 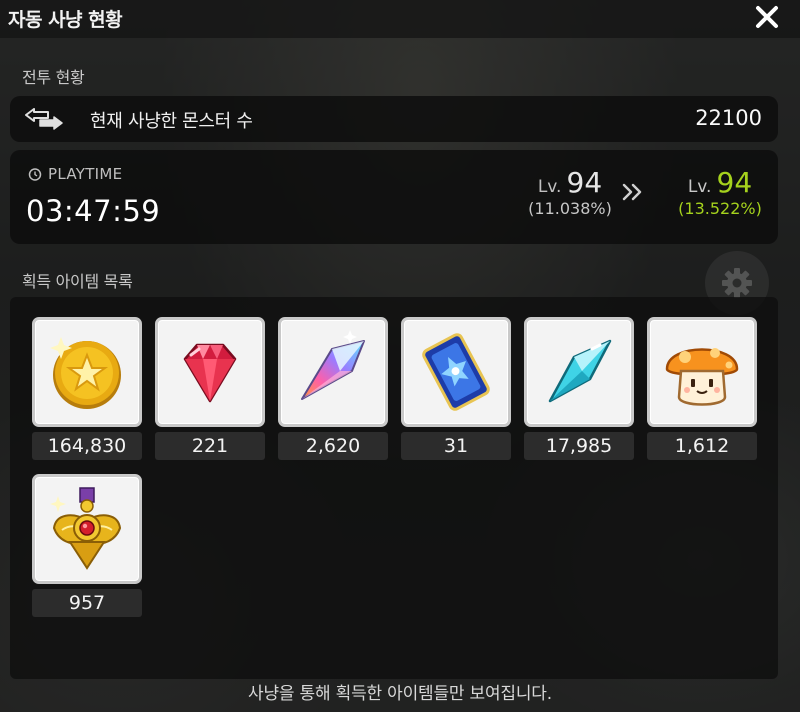 I want to click on item-slot: 1,612, so click(x=702, y=390).